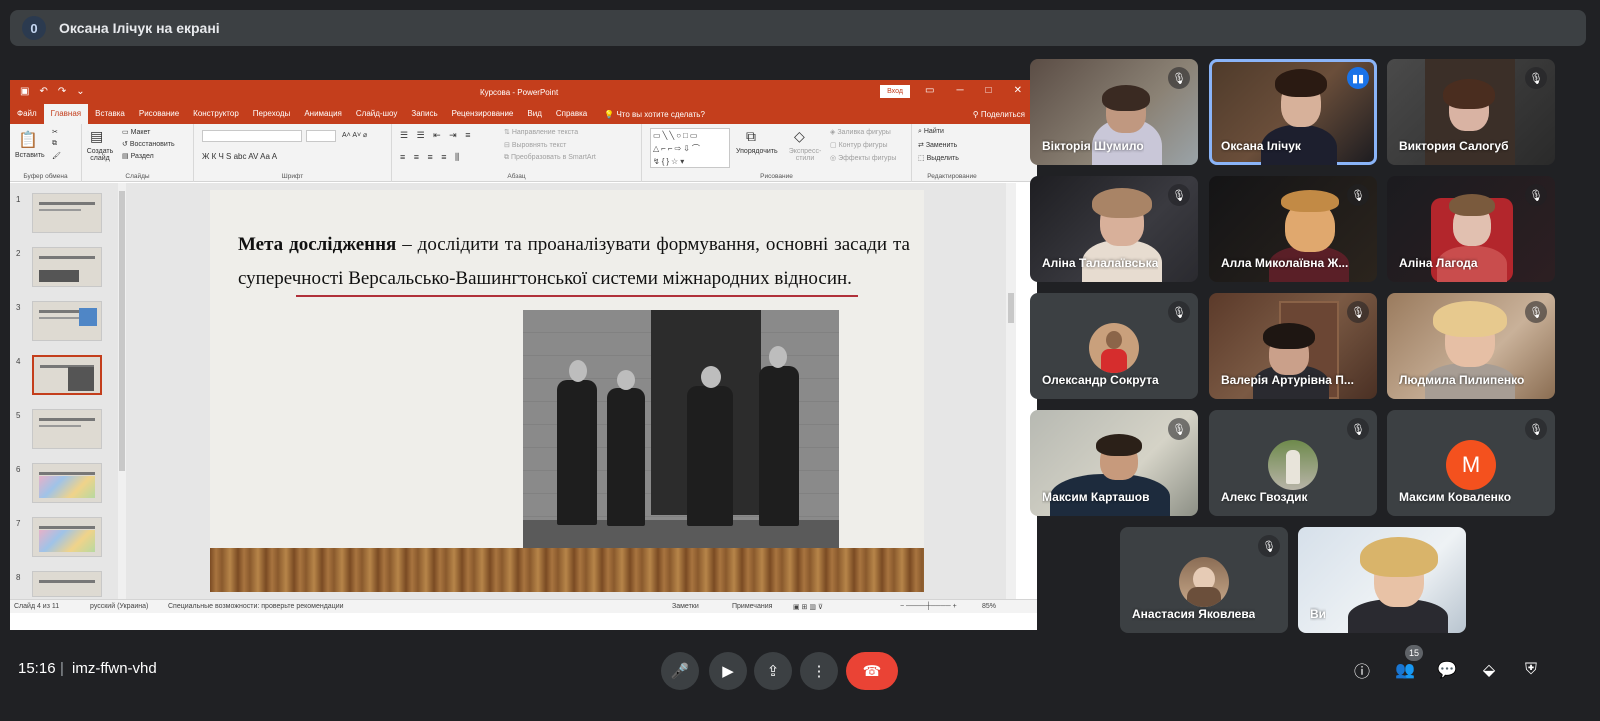 The image size is (1600, 721). What do you see at coordinates (752, 606) in the screenshot?
I see `comments-button: Примечания` at bounding box center [752, 606].